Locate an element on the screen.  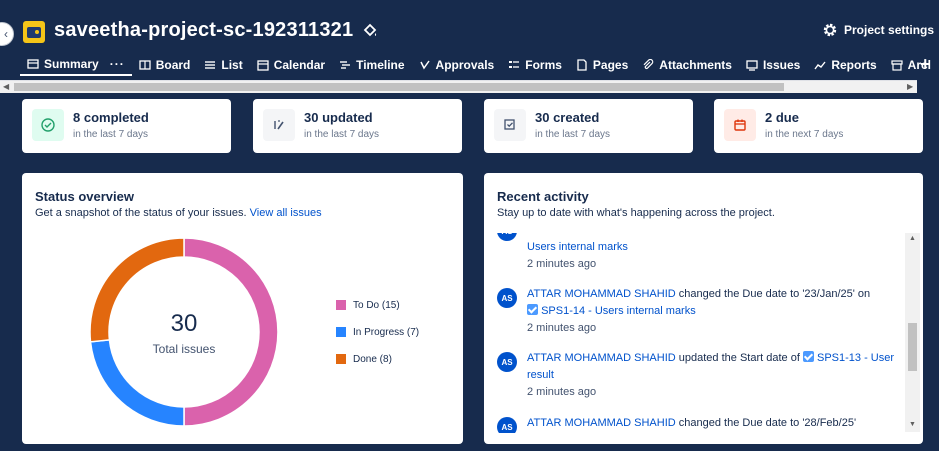
created-stat-card: 30 created in the last 7 days is located at coordinates (588, 126).